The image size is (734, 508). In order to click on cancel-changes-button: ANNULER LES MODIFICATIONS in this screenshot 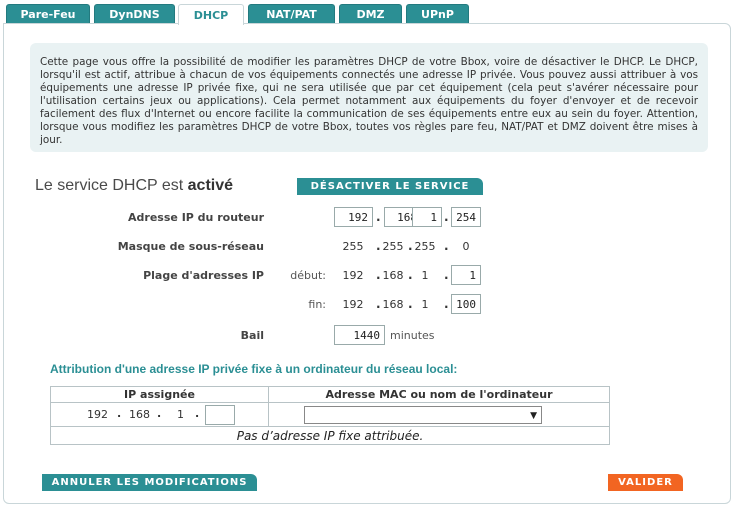, I will do `click(149, 482)`.